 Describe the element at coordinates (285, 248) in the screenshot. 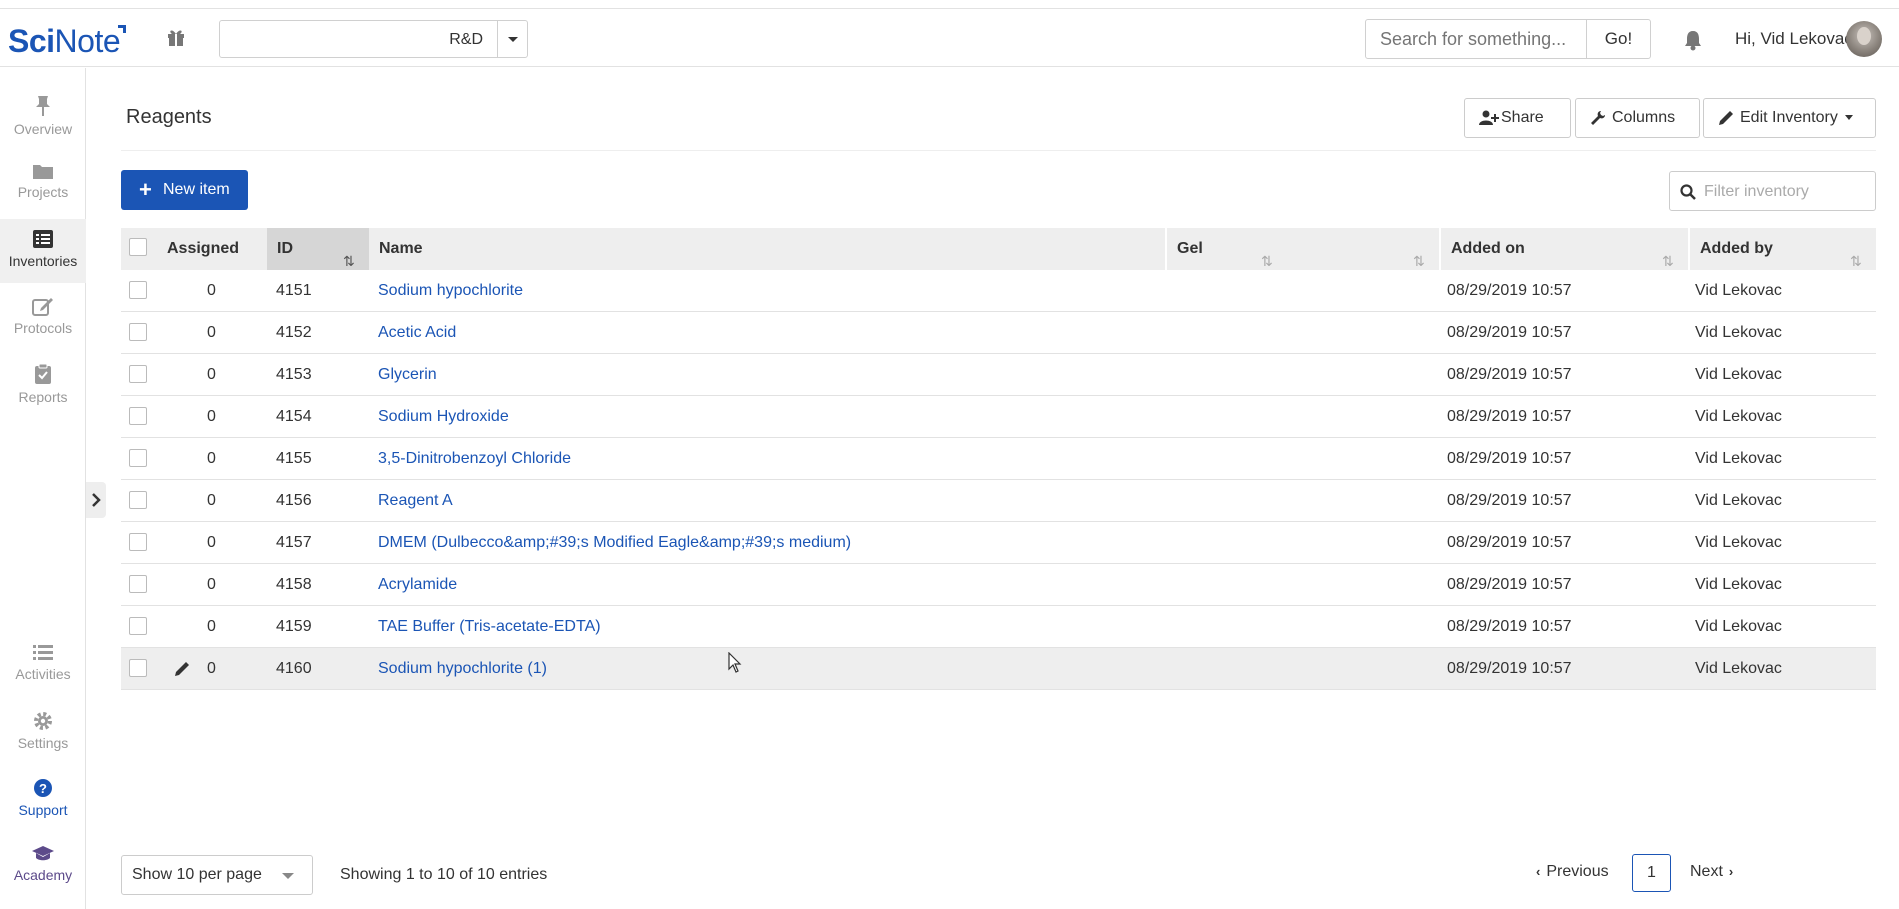

I see `column-label: ID` at that location.